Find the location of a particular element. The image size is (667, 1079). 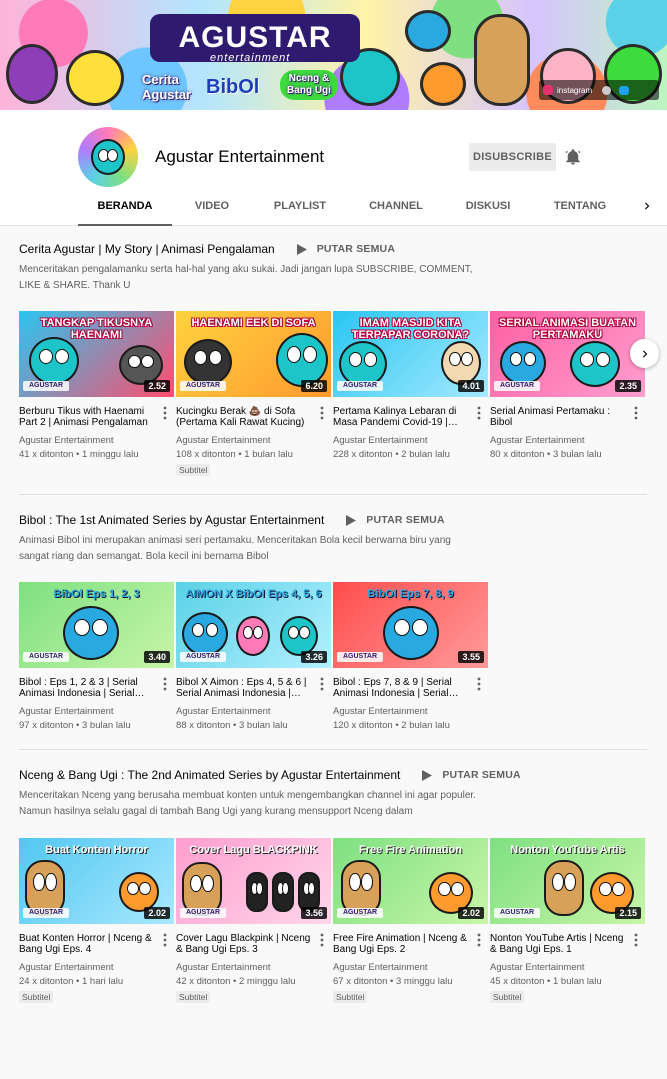

video-meta: 67 x ditonton • 3 minggu lalu is located at coordinates (393, 981).